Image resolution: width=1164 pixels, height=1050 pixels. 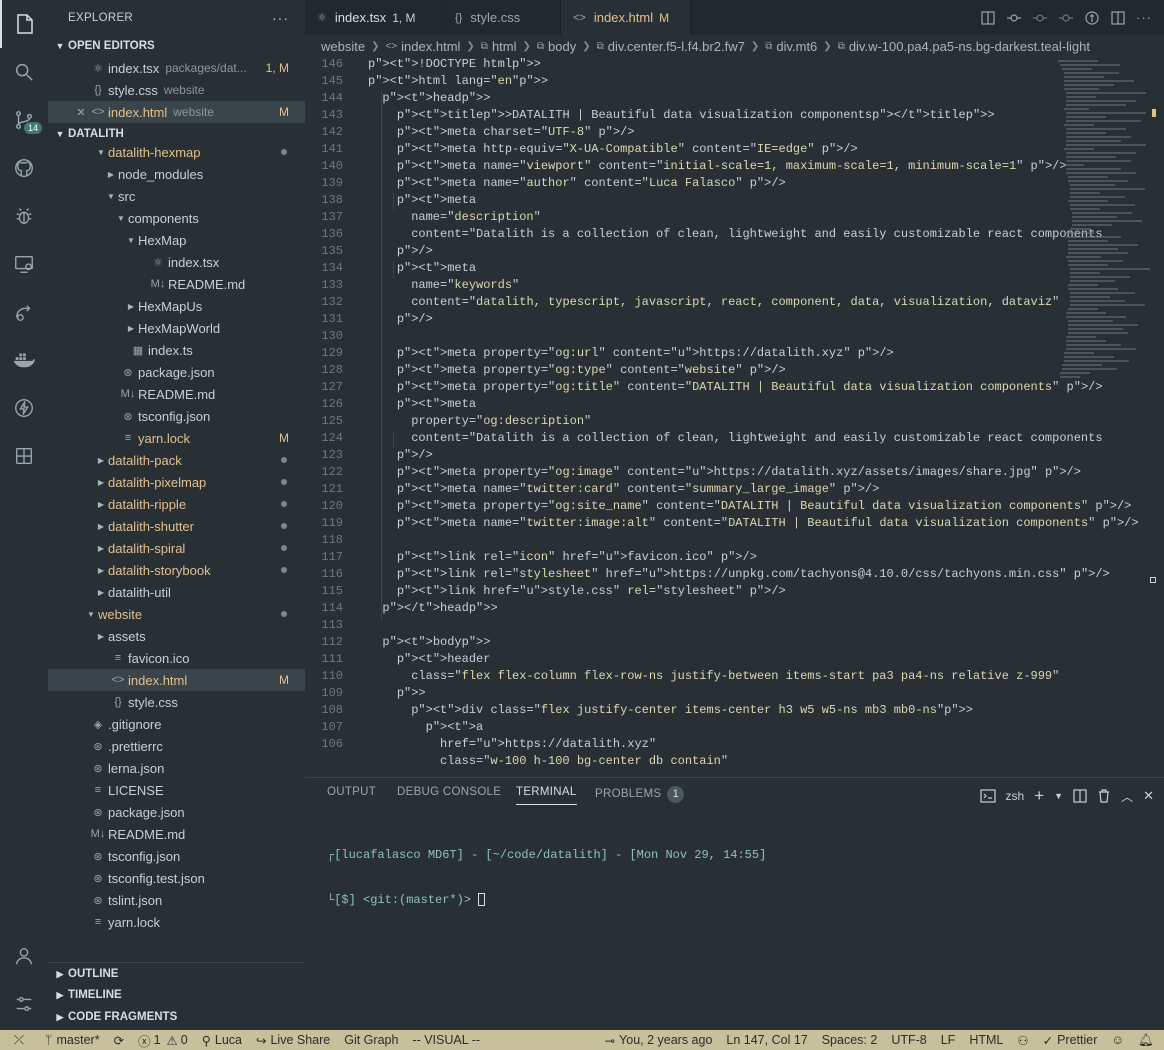 What do you see at coordinates (1092, 18) in the screenshot?
I see `open-changes-icon` at bounding box center [1092, 18].